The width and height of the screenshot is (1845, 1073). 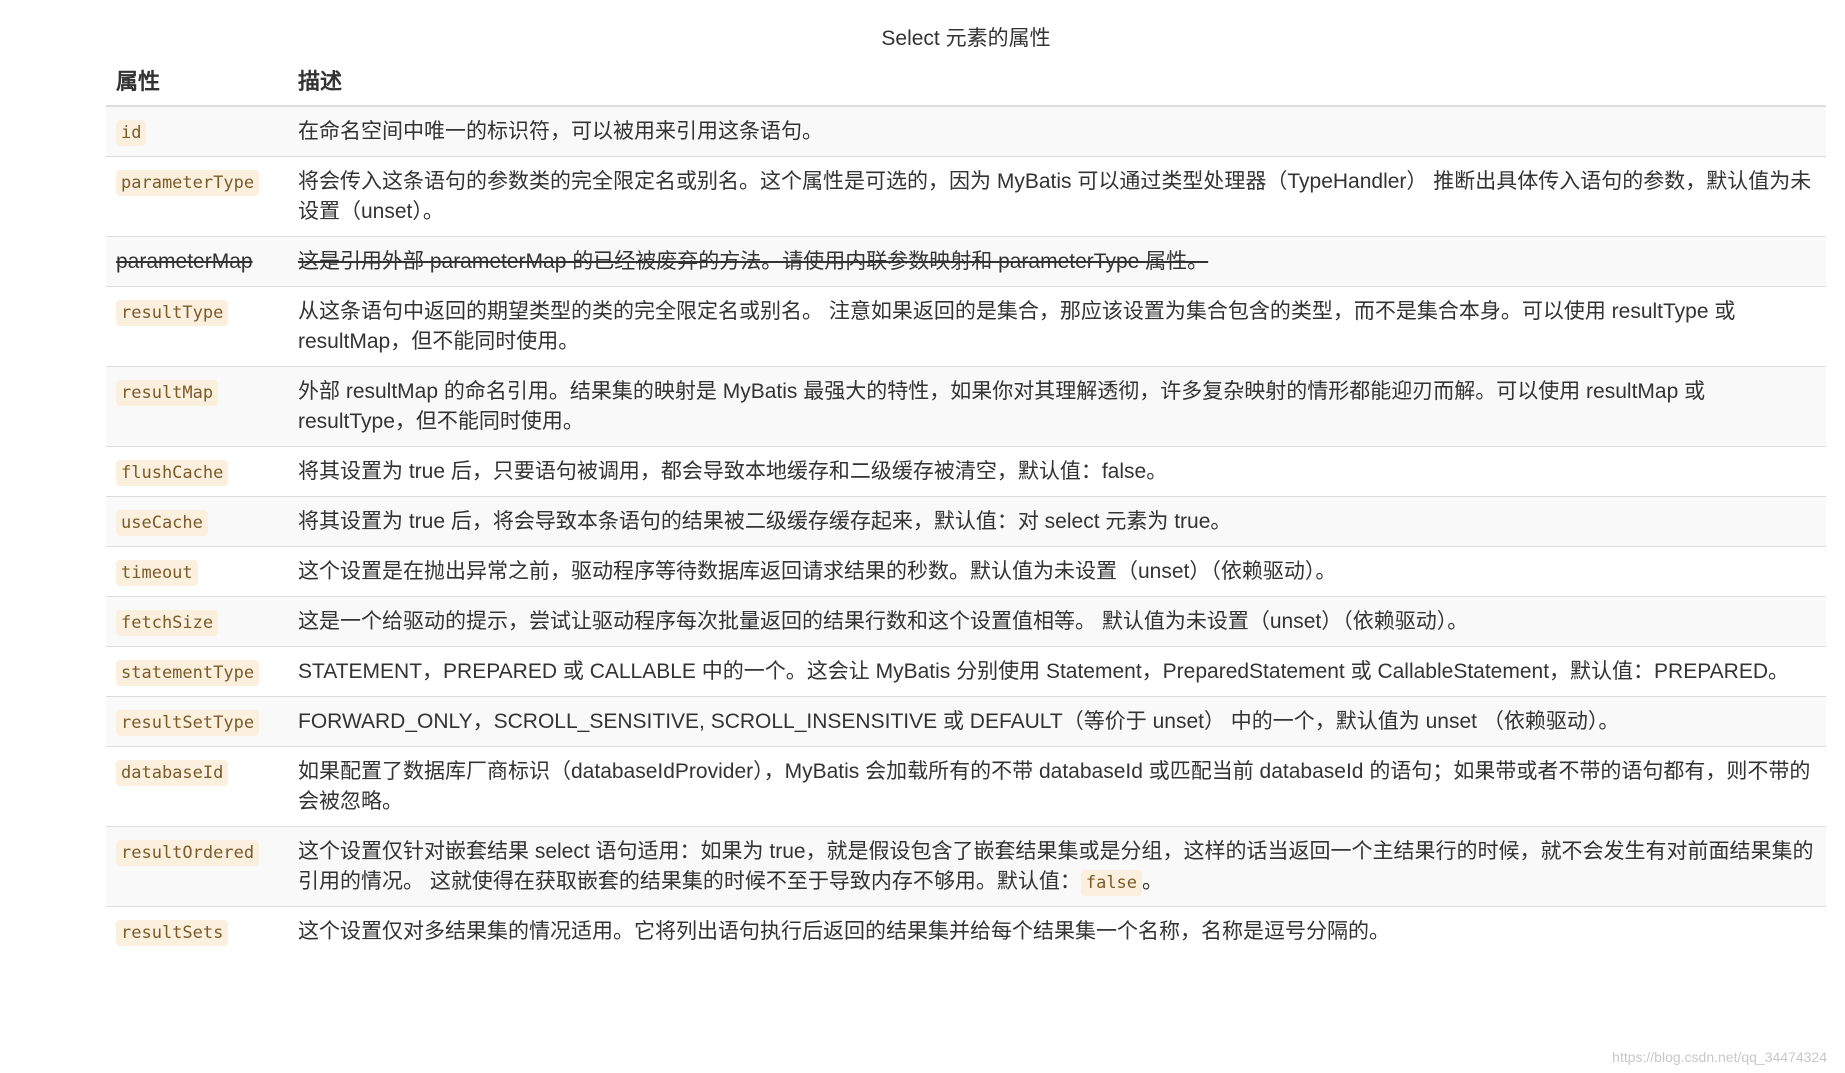 What do you see at coordinates (966, 38) in the screenshot?
I see `table-caption: Select 元素的属性` at bounding box center [966, 38].